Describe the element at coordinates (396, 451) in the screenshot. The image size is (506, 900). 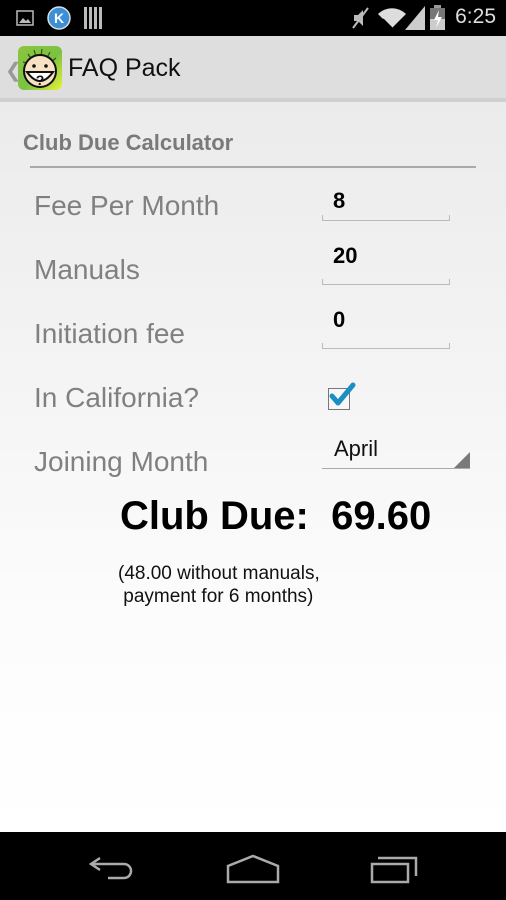
I see `joining-month-spinner: April` at that location.